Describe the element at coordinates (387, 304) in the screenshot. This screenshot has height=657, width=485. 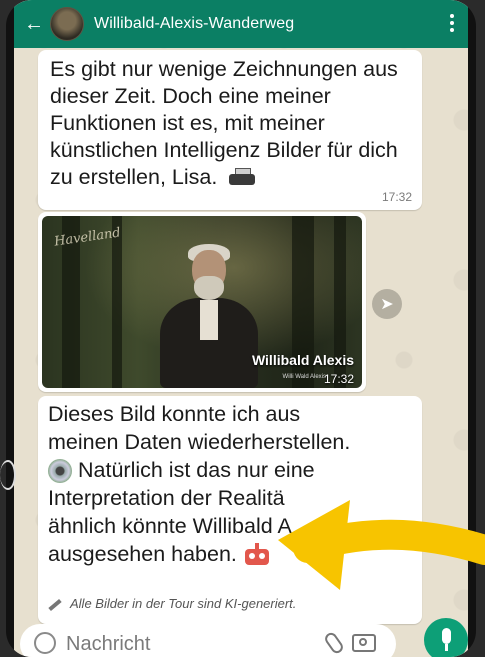
I see `forward-icon: ➤` at that location.